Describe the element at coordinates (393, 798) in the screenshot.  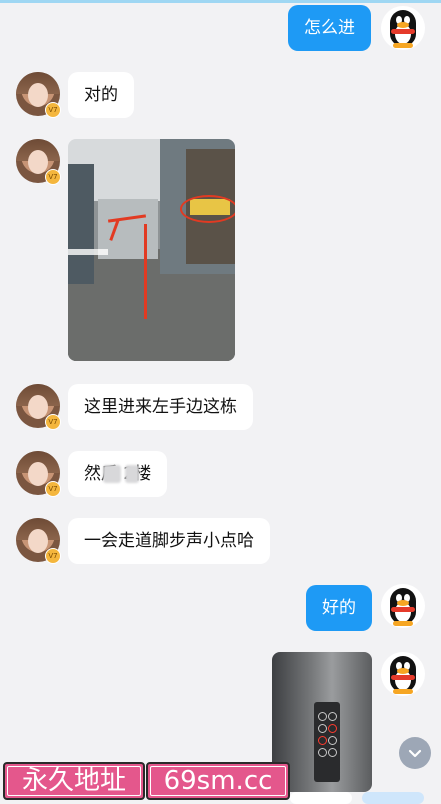
I see `bottom-send-pill` at that location.